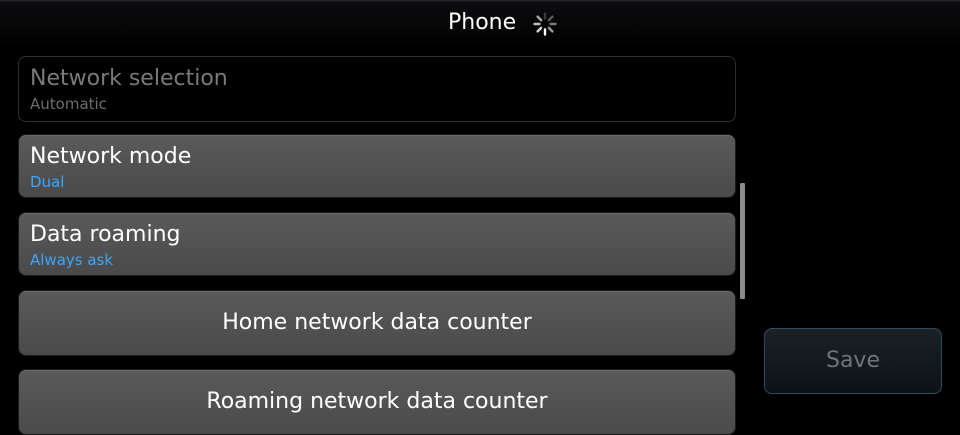 Image resolution: width=960 pixels, height=435 pixels. I want to click on home-network-data-counter-label: Home network data counter, so click(377, 322).